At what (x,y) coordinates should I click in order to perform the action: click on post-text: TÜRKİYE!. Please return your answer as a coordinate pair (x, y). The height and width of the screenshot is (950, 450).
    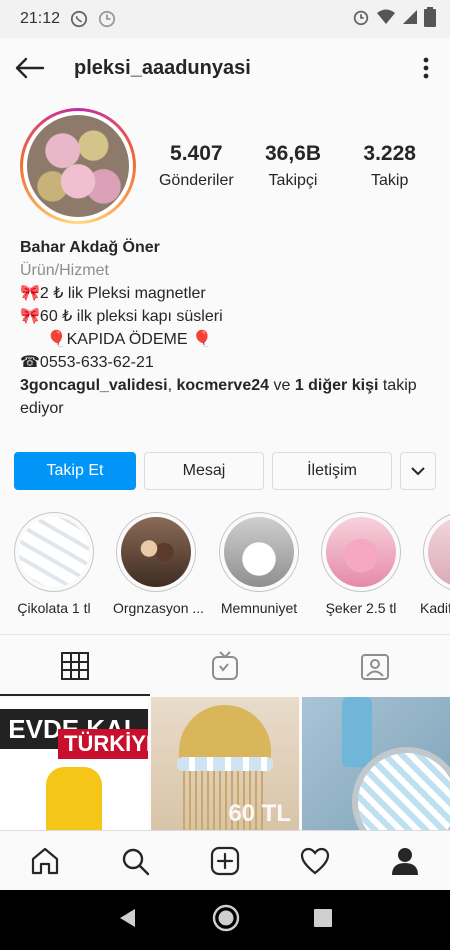
    Looking at the image, I should click on (103, 744).